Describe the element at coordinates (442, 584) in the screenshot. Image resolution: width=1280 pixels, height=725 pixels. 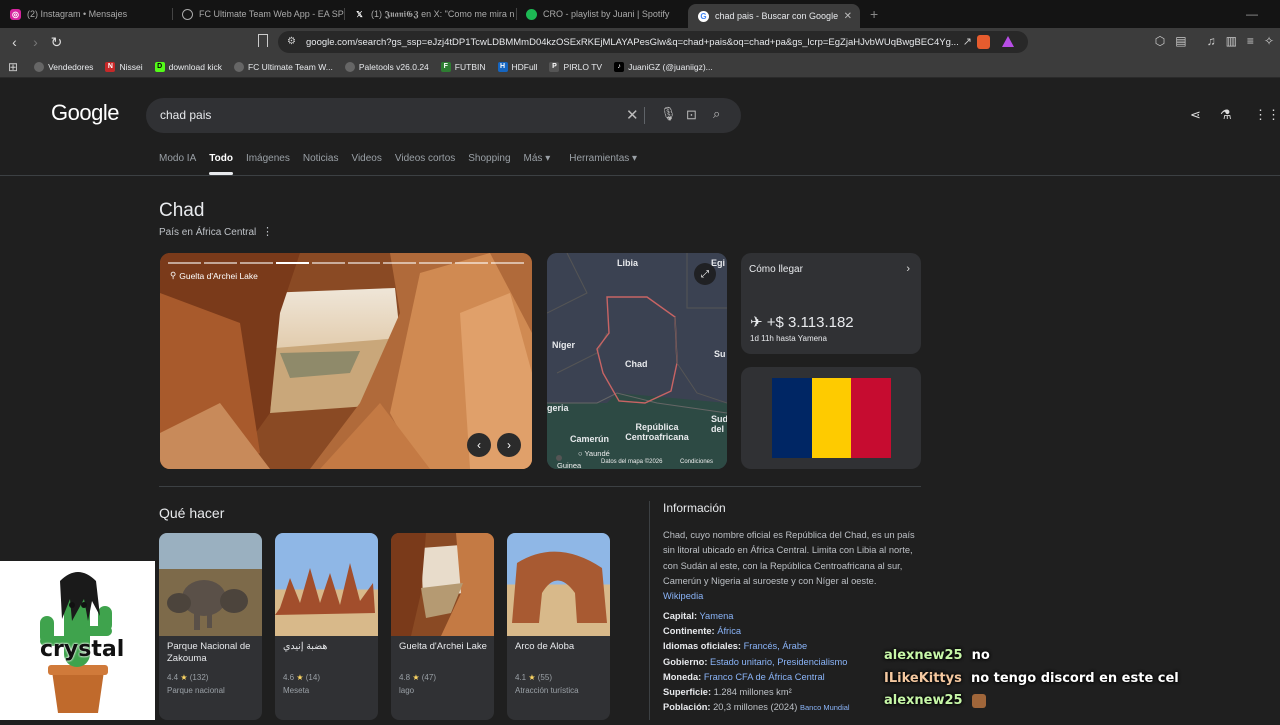
I see `canyon-thumb-shapes` at that location.